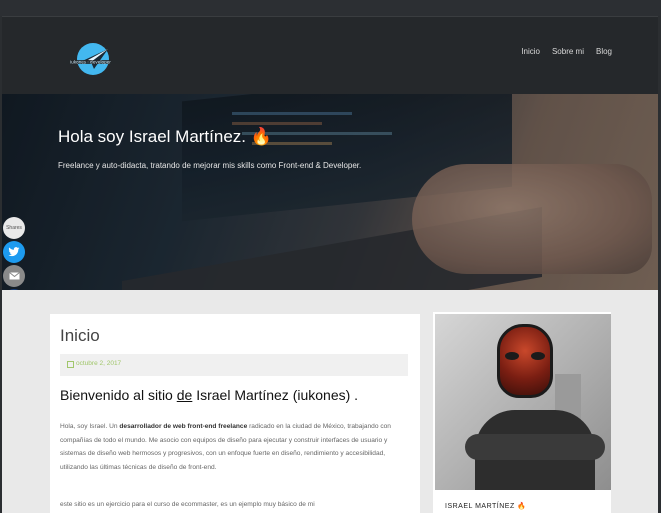  I want to click on site-logo: iukones · developer, so click(93, 59).